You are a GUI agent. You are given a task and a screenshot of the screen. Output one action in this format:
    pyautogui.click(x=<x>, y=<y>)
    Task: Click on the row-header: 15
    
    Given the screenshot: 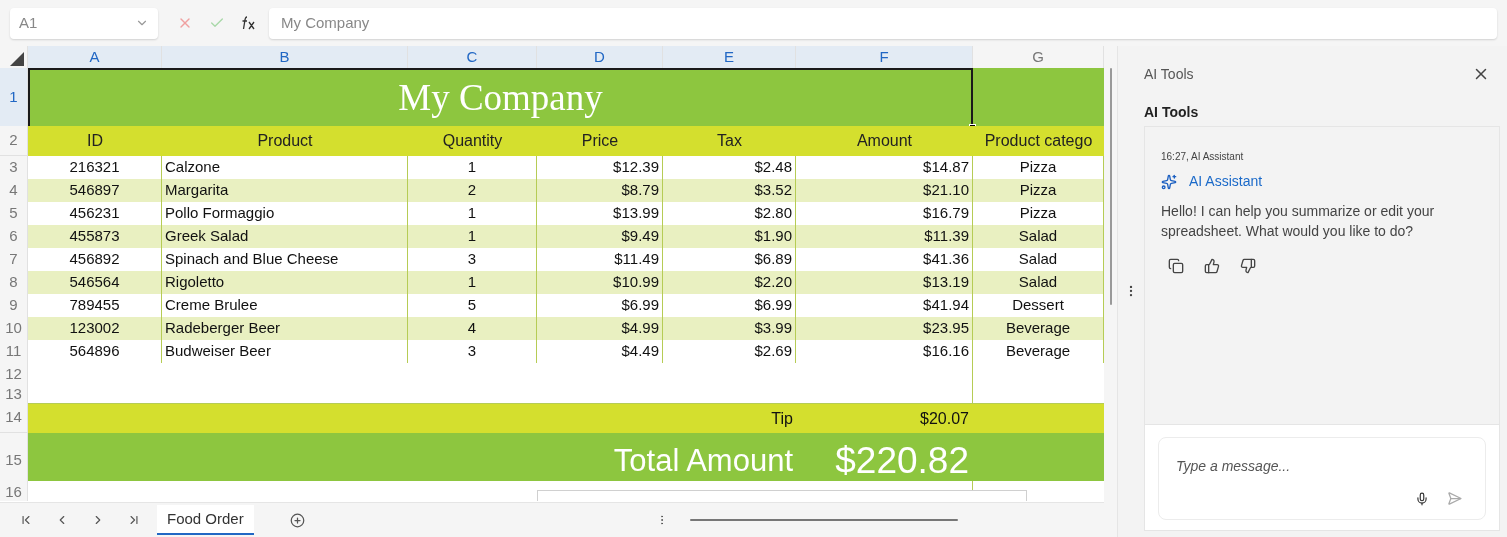 What is the action you would take?
    pyautogui.click(x=14, y=457)
    